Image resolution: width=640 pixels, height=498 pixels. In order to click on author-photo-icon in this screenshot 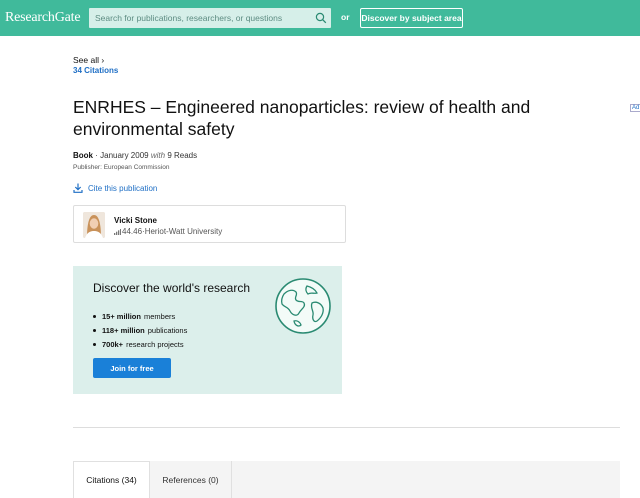, I will do `click(94, 225)`.